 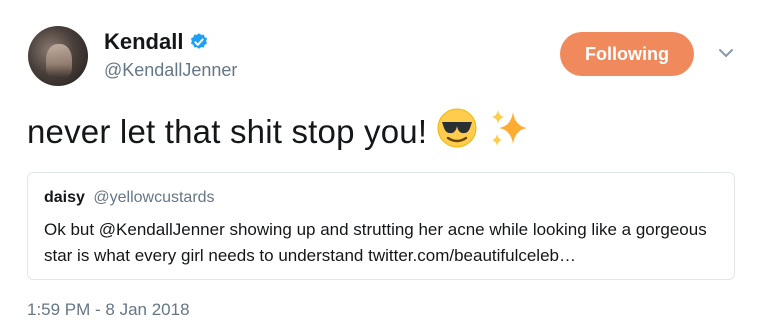 I want to click on sunglasses-emoji-icon, so click(x=457, y=132).